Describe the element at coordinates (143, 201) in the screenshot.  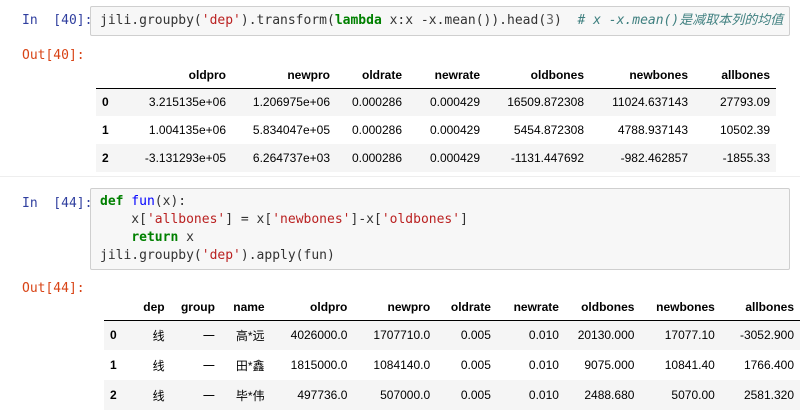
I see `code-line-44-1: def fun(x):` at that location.